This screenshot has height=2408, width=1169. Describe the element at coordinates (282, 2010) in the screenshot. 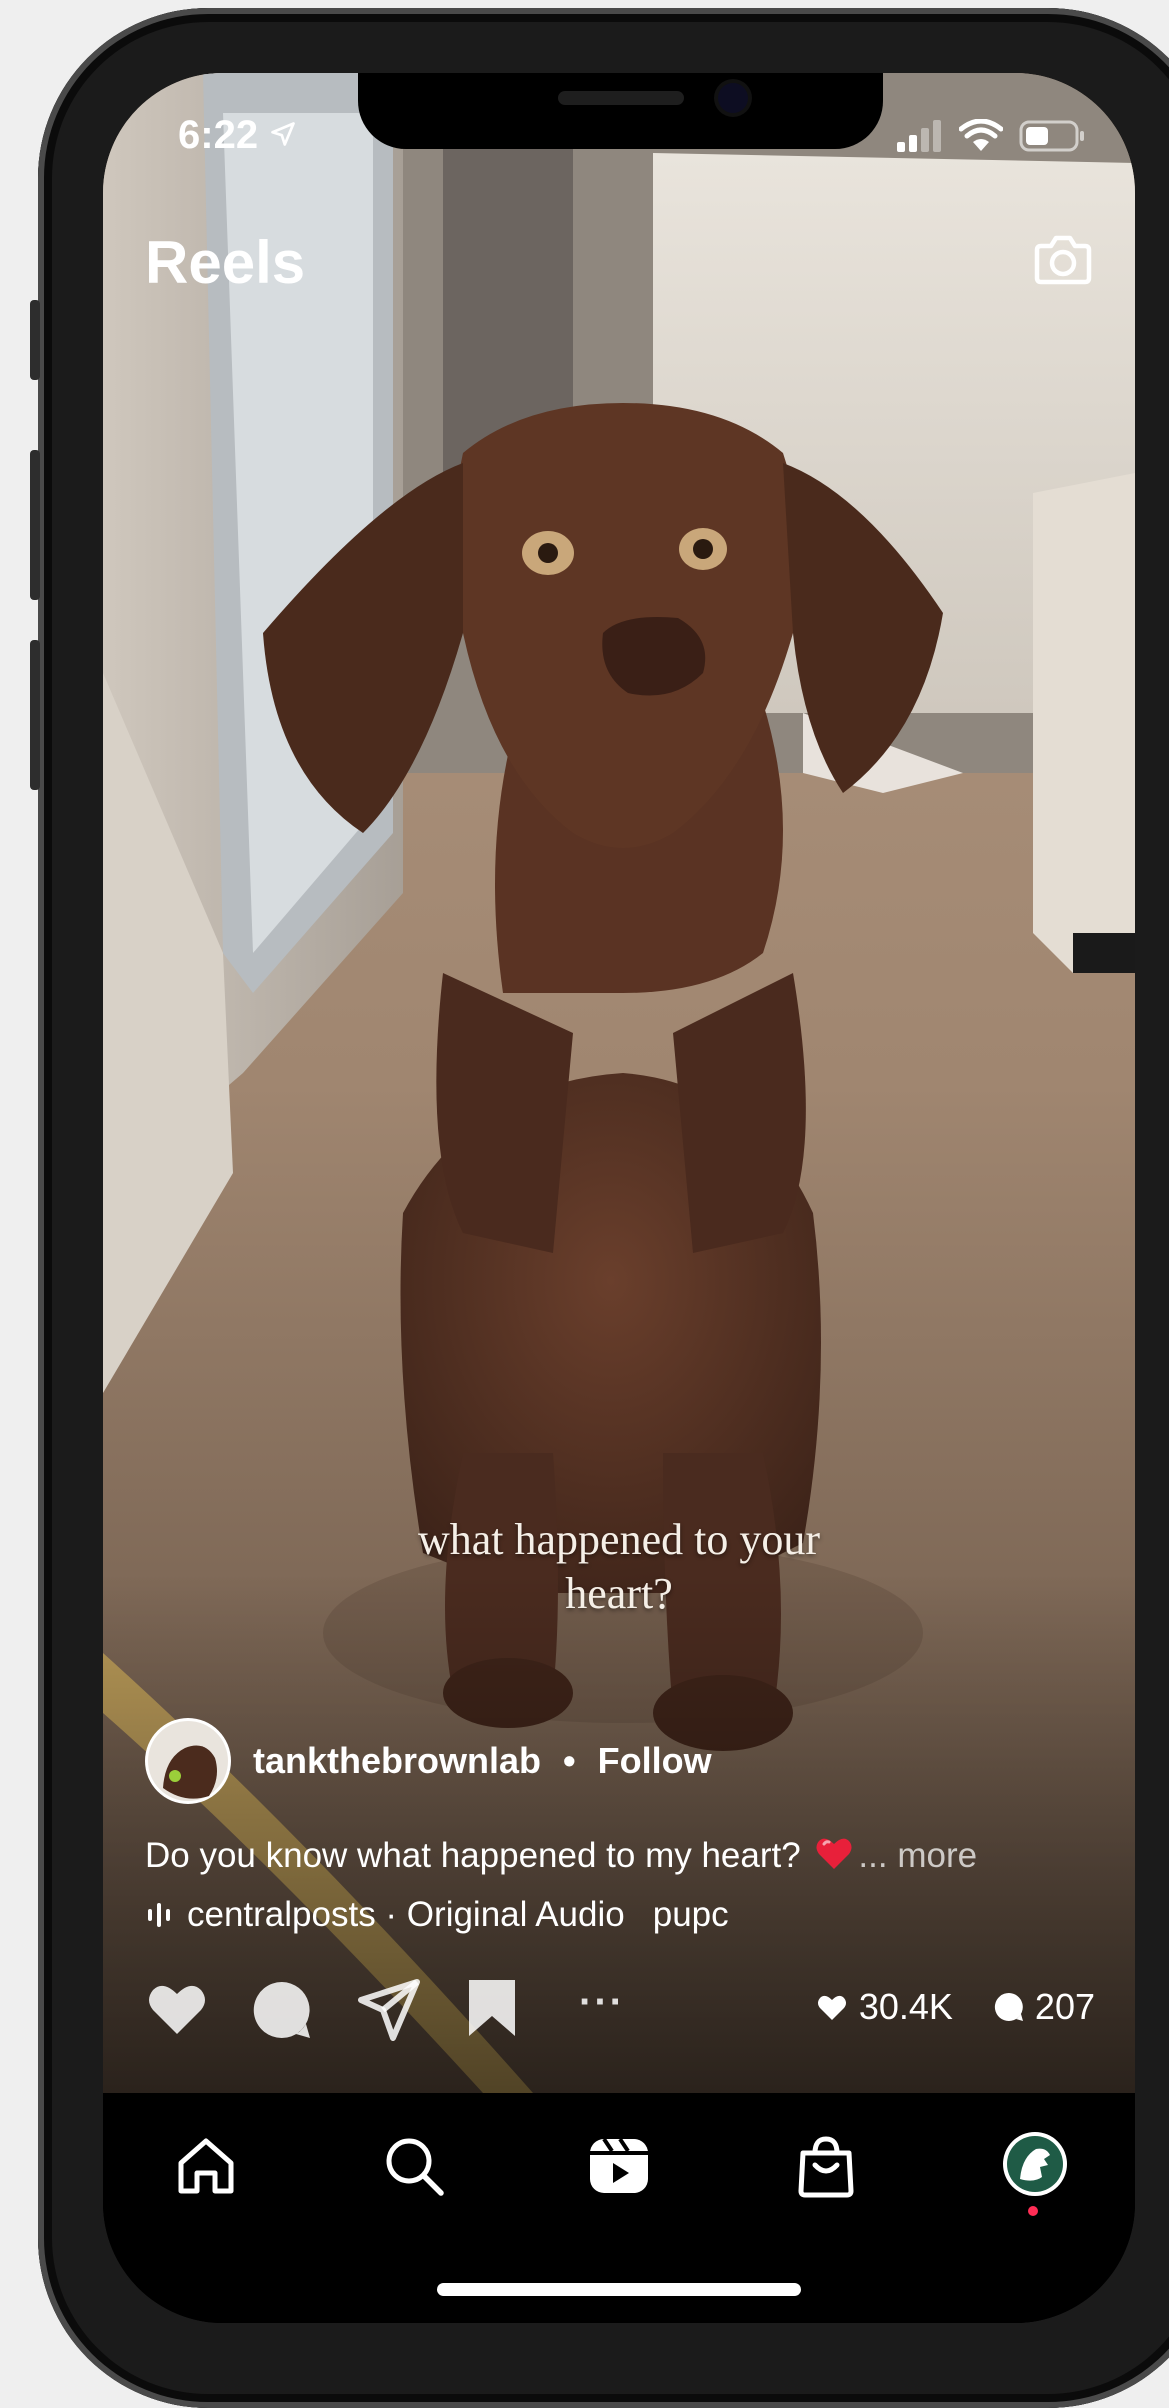

I see `comment-icon` at that location.